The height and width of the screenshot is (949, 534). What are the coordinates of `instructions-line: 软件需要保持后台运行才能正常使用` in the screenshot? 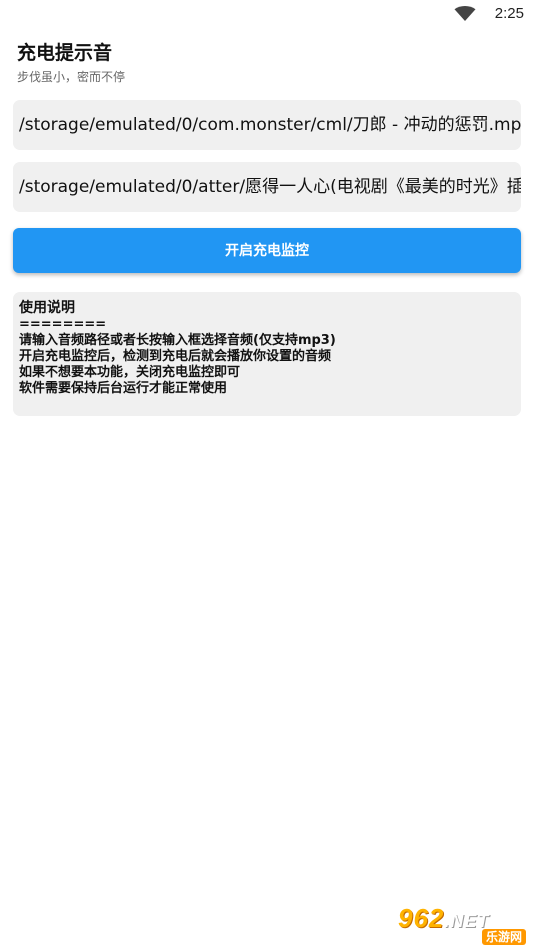 It's located at (123, 388).